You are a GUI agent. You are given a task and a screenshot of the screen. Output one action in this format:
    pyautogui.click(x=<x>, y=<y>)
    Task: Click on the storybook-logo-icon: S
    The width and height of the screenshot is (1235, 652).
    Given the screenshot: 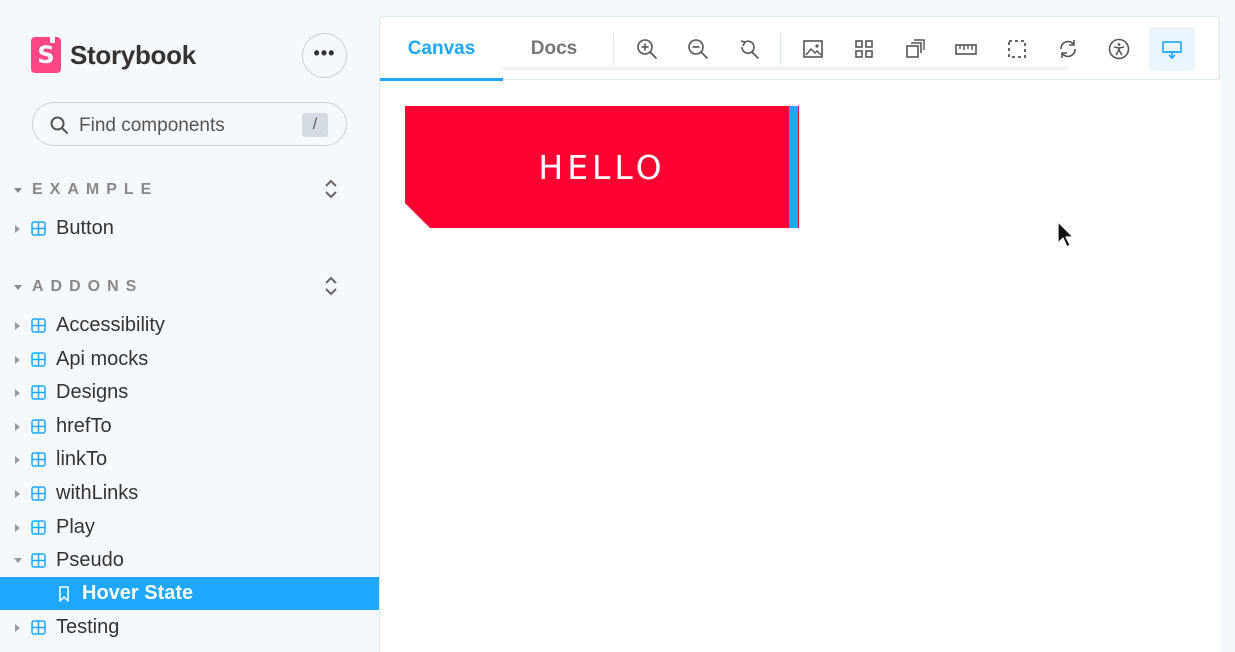 What is the action you would take?
    pyautogui.click(x=46, y=54)
    